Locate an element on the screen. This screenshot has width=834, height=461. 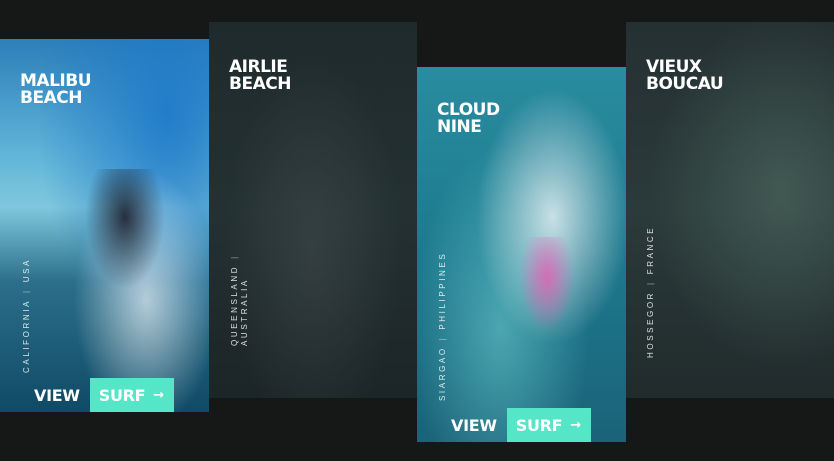
card-location: SIARGAO | PHILIPPINES is located at coordinates (443, 326).